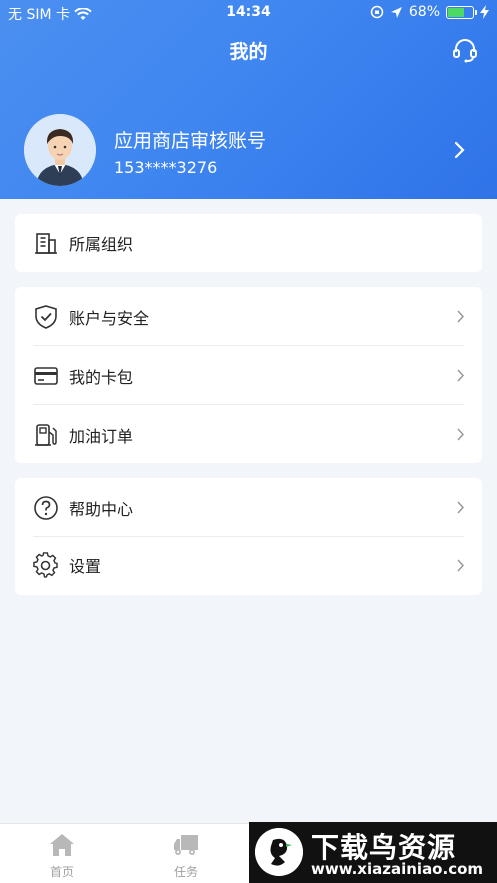 Image resolution: width=497 pixels, height=883 pixels. What do you see at coordinates (279, 852) in the screenshot?
I see `bird-logo-icon` at bounding box center [279, 852].